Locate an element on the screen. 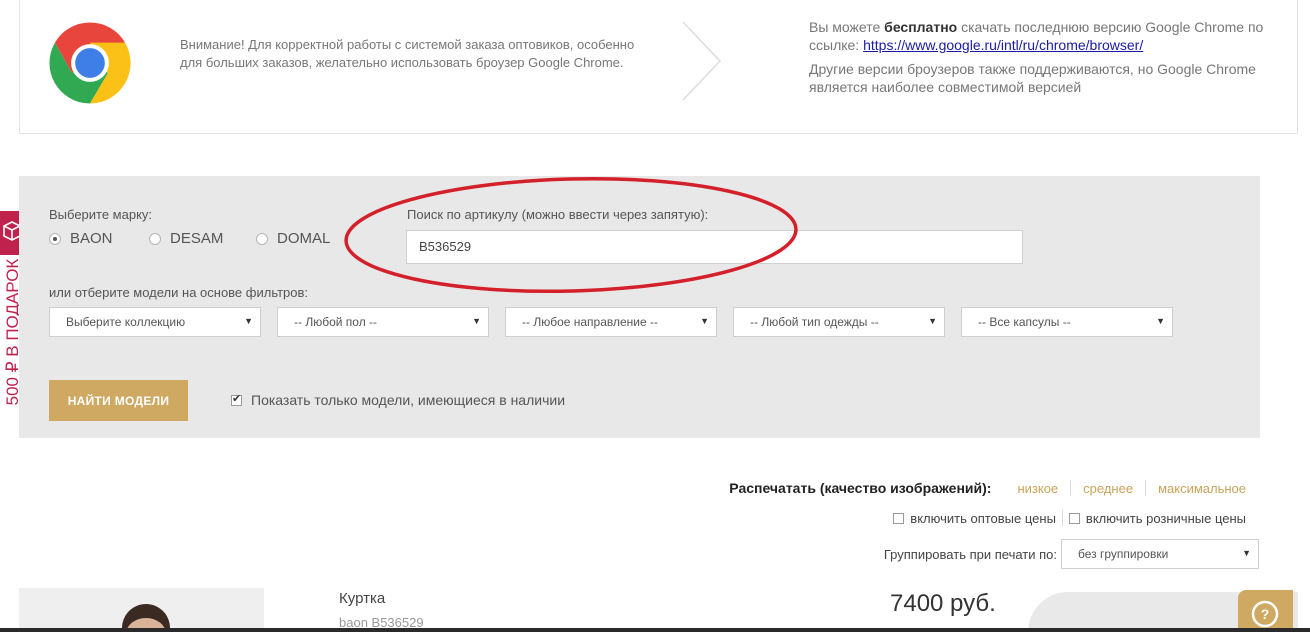  clothing-type-select: -- Любой тип одежды -- ▼ is located at coordinates (839, 322).